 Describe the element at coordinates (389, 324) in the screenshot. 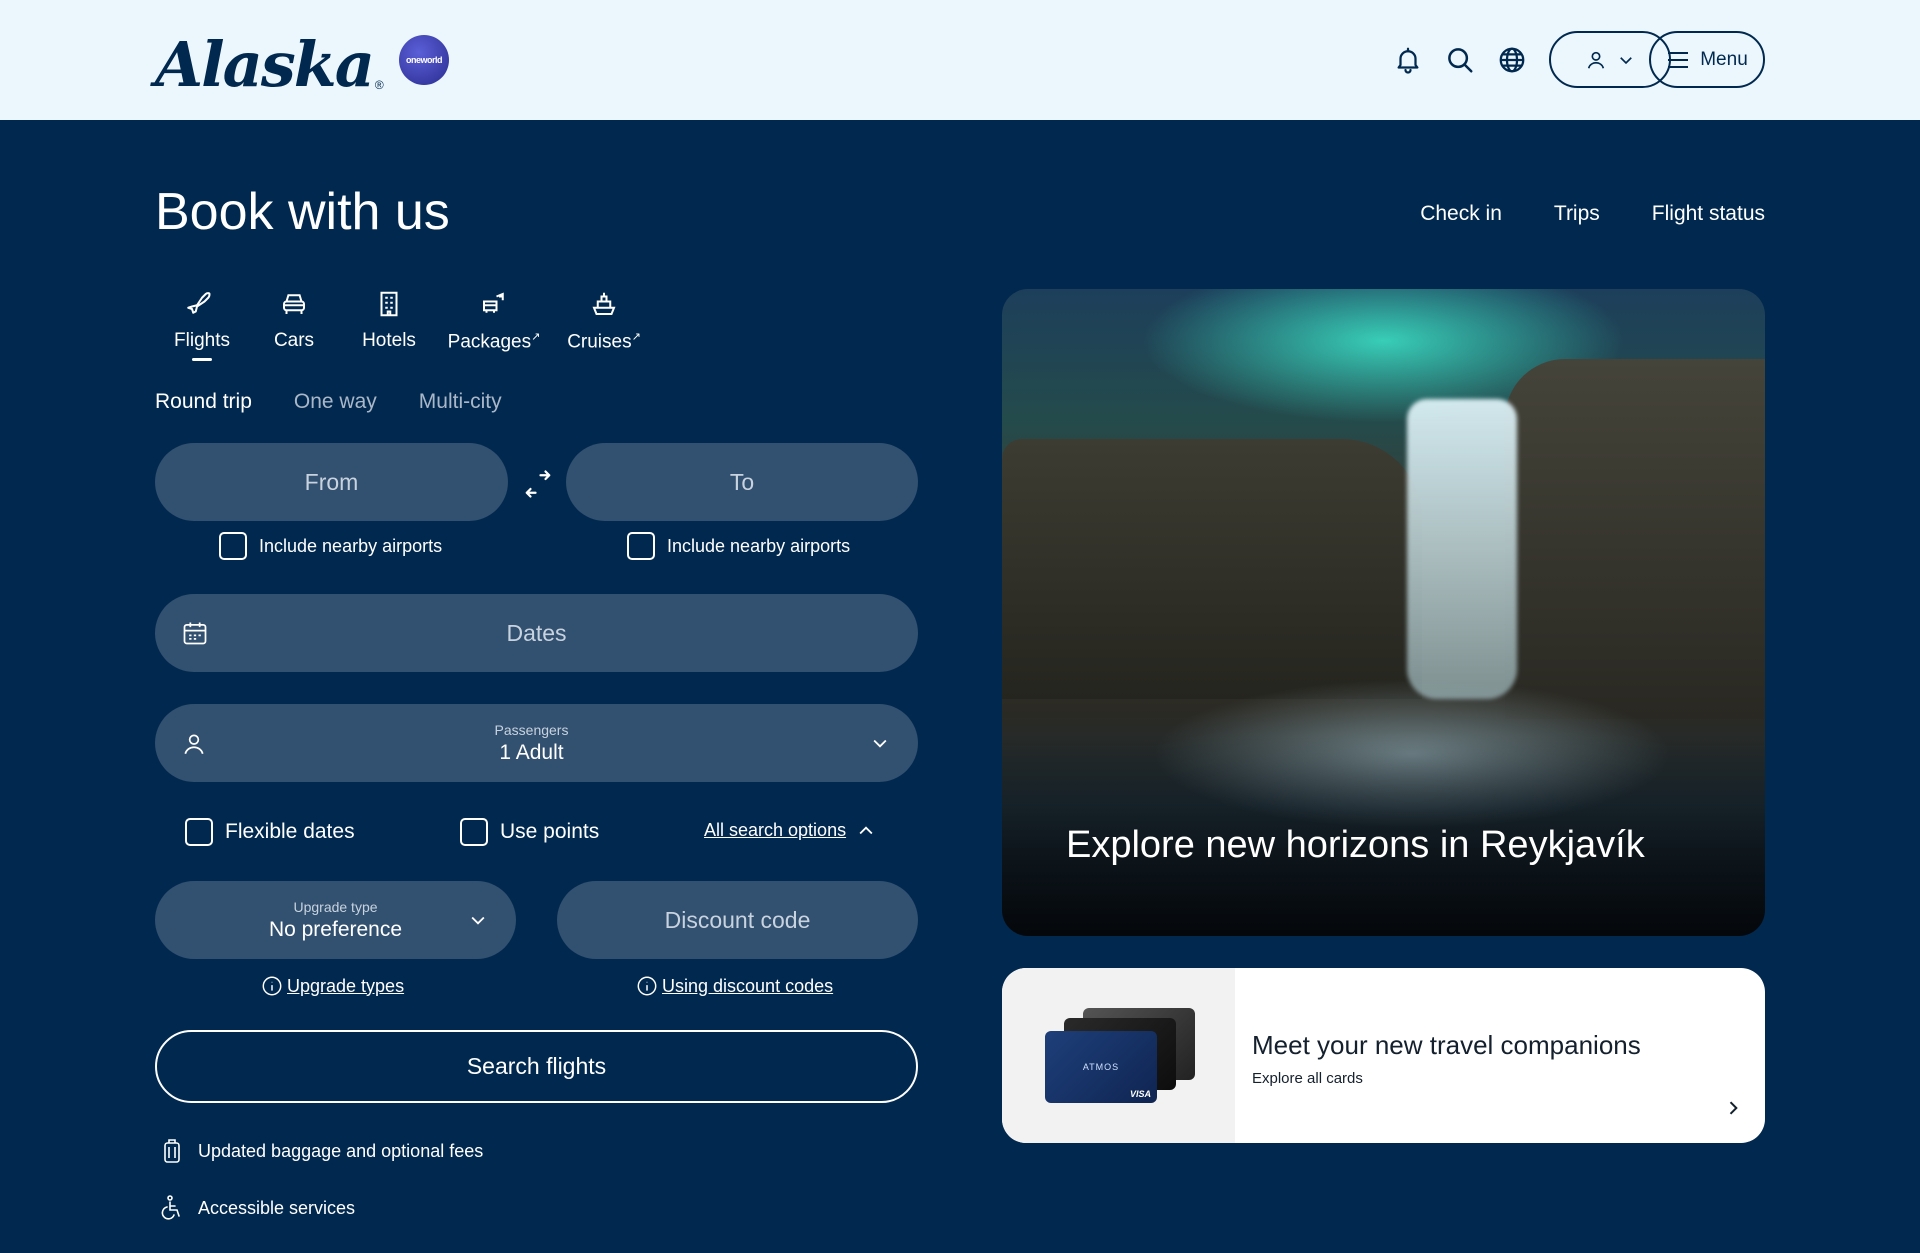

I see `tab-hotels: Hotels` at that location.